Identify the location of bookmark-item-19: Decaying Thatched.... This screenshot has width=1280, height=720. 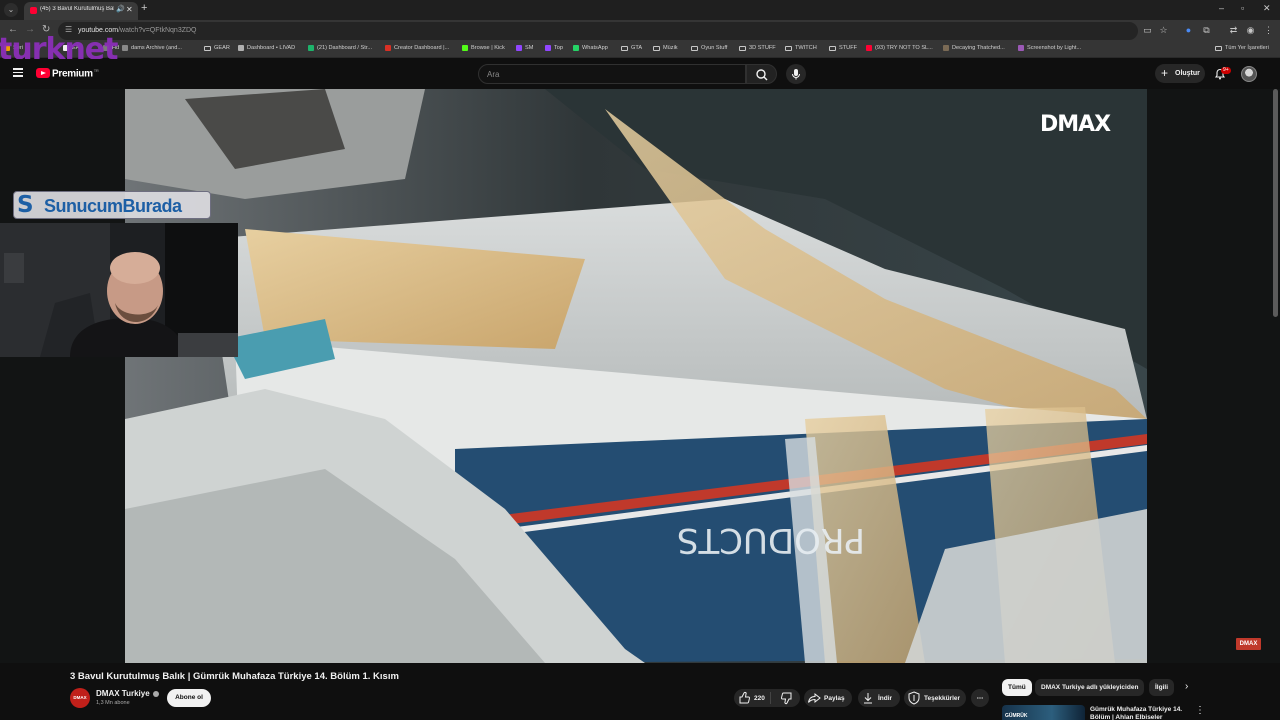
(974, 48).